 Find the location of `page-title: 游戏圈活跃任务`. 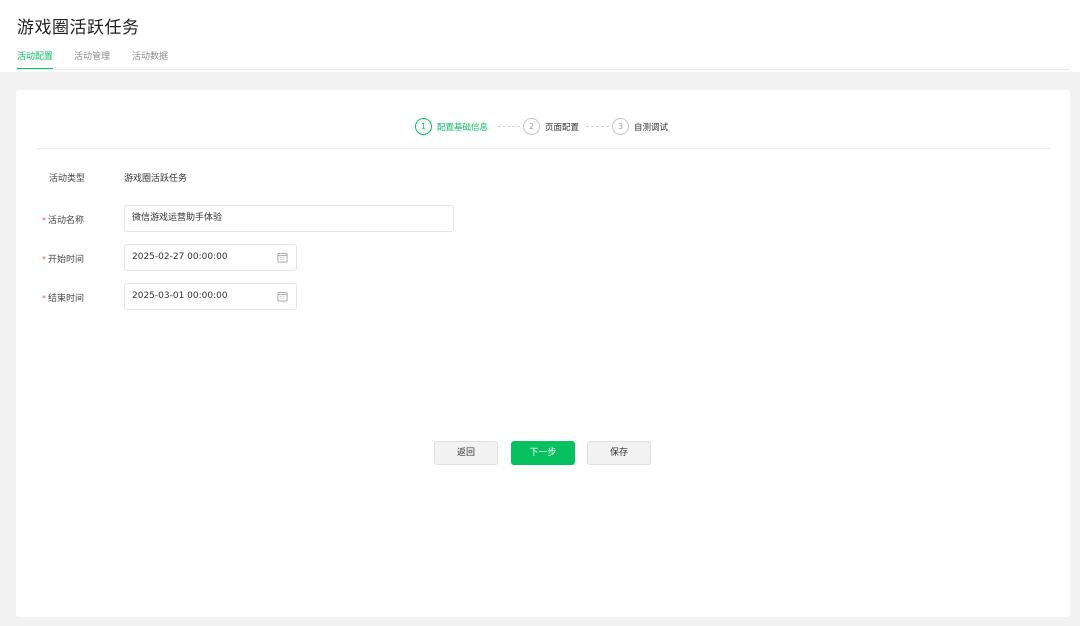

page-title: 游戏圈活跃任务 is located at coordinates (78, 28).